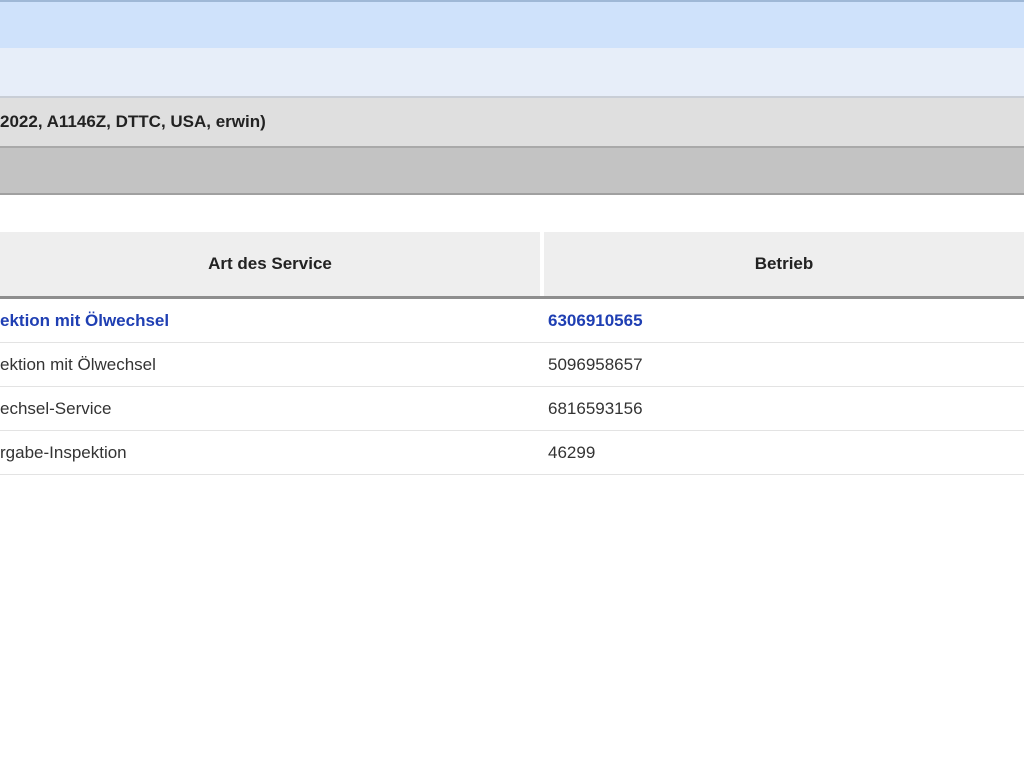  Describe the element at coordinates (512, 123) in the screenshot. I see `vehicle-info-bar: 2022, A1146Z, DTTC, USA, erwin)` at that location.